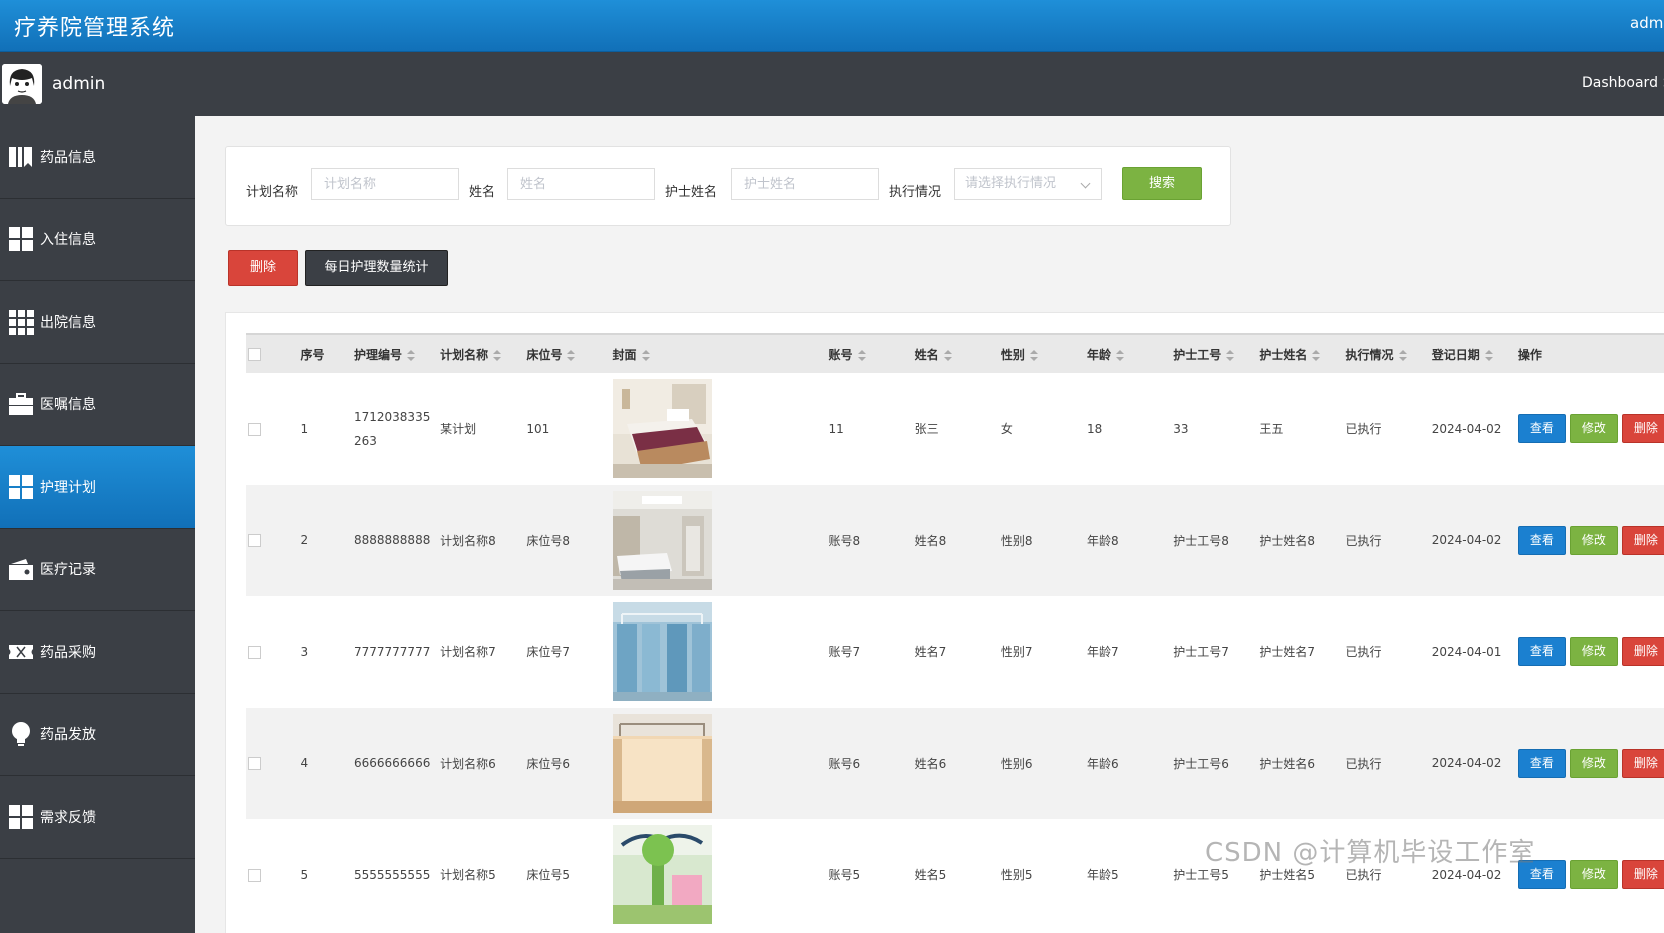 The width and height of the screenshot is (1664, 933). I want to click on header-select-all, so click(273, 353).